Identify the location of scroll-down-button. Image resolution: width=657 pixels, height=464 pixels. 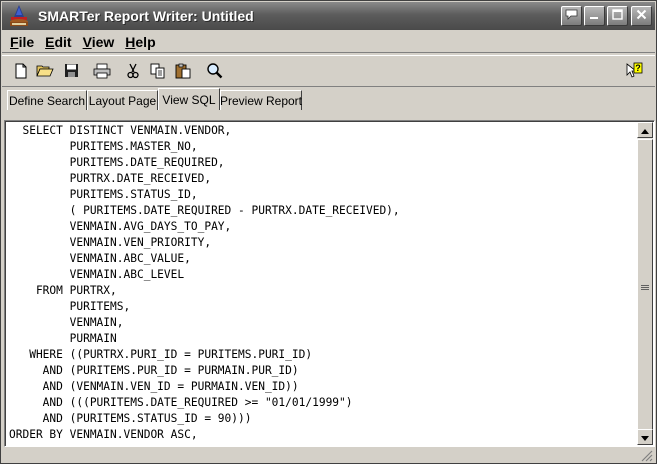
(645, 437).